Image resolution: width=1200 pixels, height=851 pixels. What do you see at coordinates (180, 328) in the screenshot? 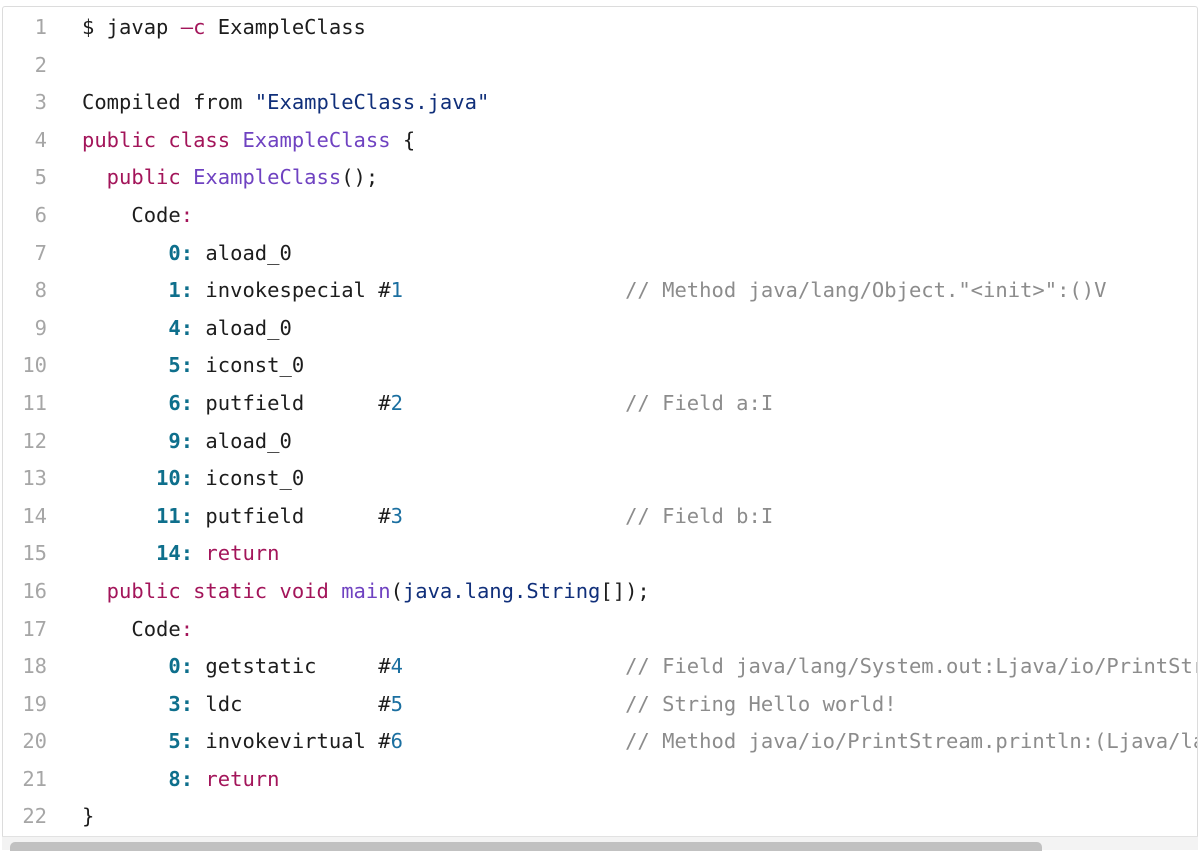
I see `code-token: 4:` at bounding box center [180, 328].